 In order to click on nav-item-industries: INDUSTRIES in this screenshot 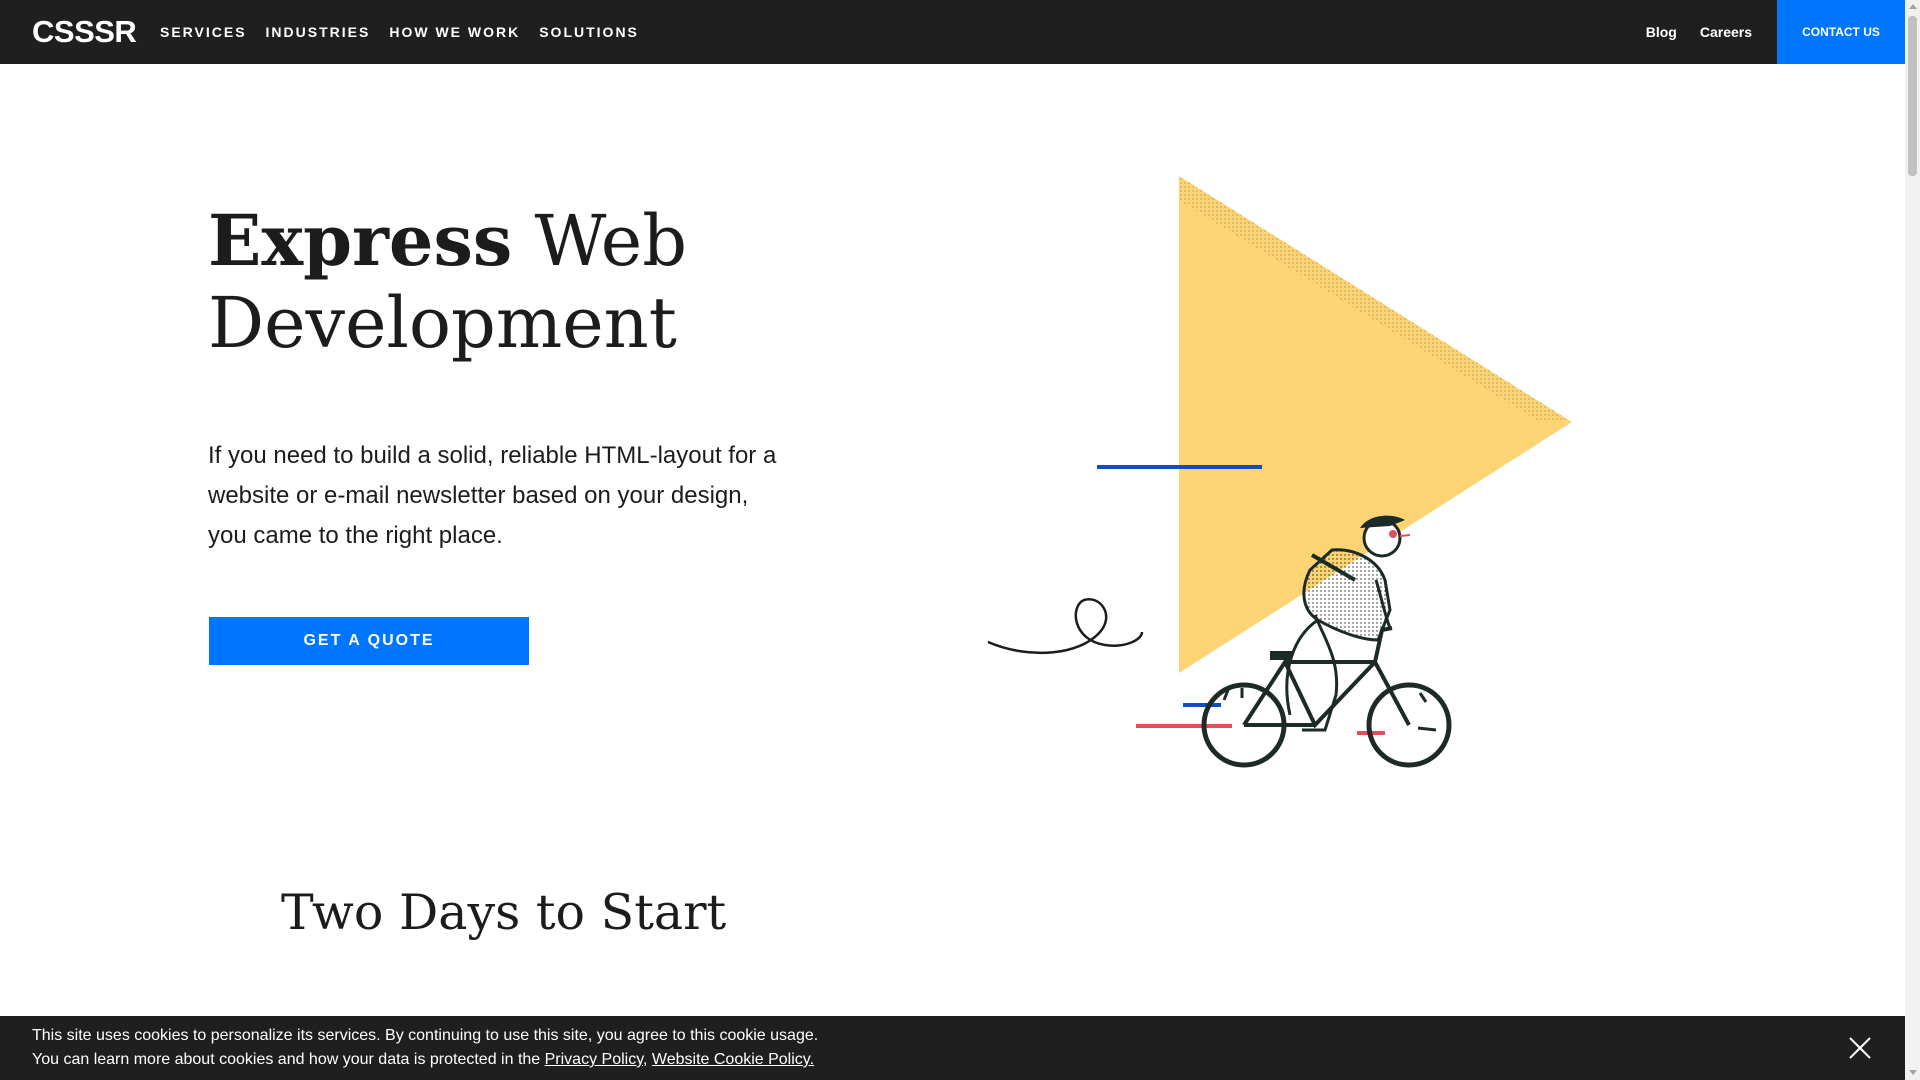, I will do `click(318, 32)`.